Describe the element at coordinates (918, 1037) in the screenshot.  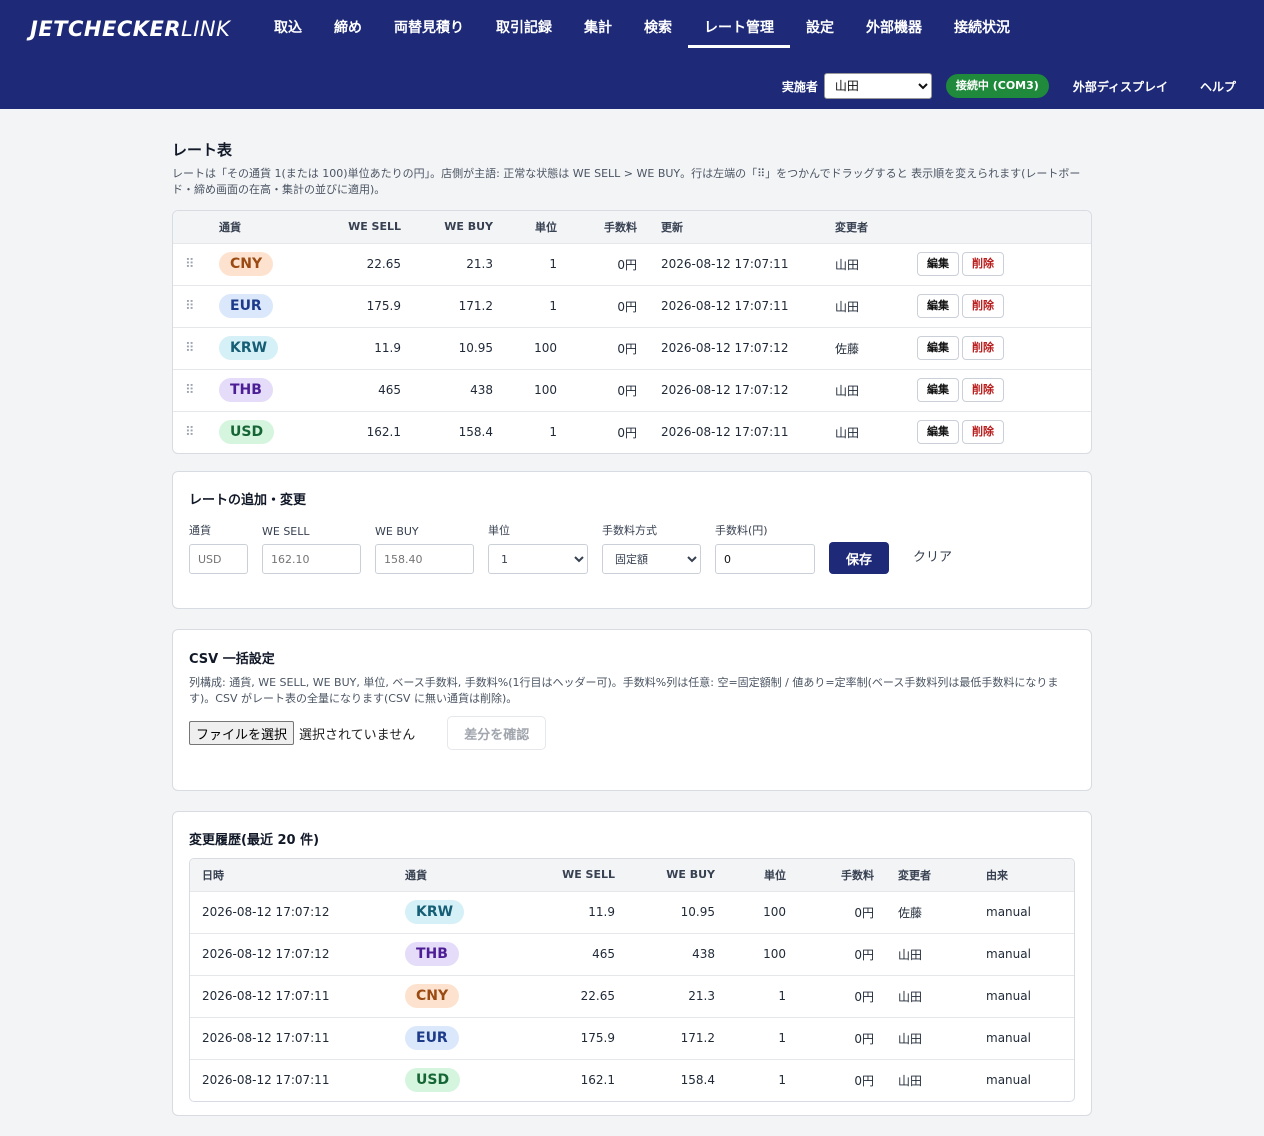
I see `hist-changed-by-cell: 山田` at that location.